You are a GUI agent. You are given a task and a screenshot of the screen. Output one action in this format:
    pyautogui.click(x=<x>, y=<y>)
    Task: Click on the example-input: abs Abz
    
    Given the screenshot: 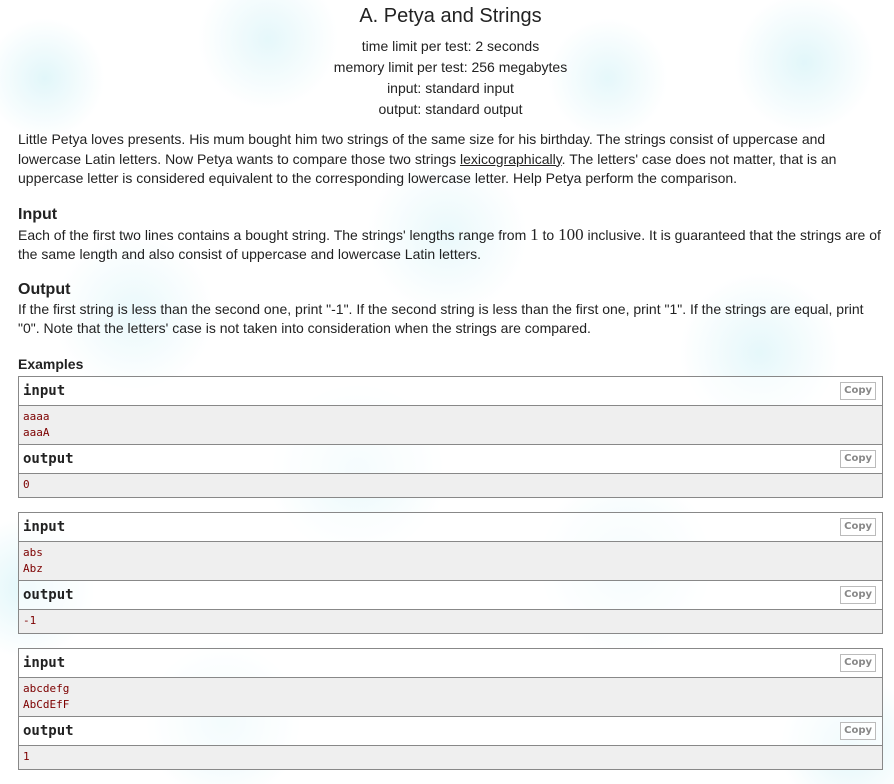 What is the action you would take?
    pyautogui.click(x=450, y=560)
    